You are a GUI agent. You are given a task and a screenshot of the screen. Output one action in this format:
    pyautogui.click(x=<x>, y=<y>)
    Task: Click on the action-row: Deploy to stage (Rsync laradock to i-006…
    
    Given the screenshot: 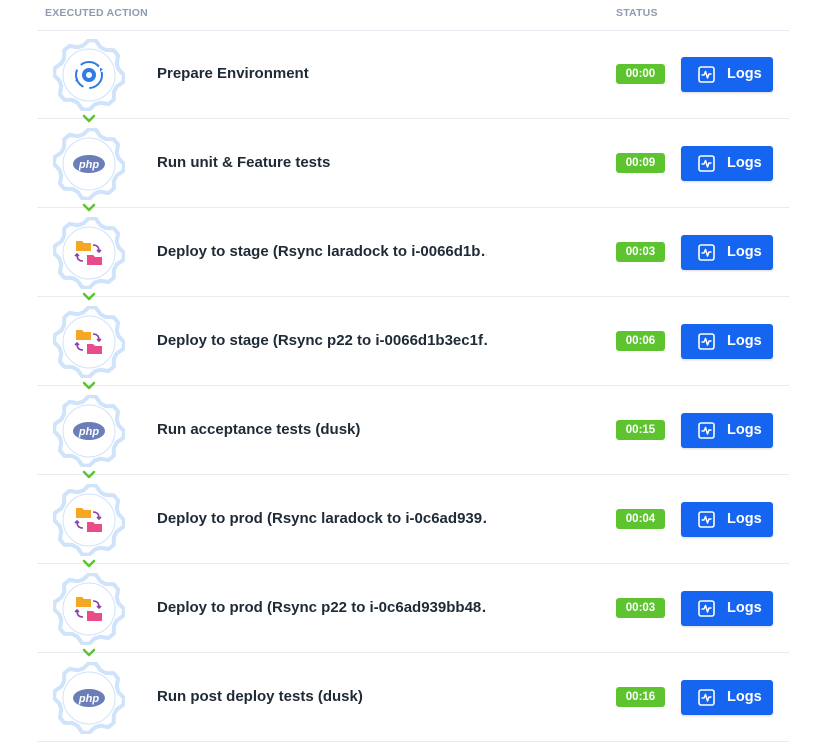 What is the action you would take?
    pyautogui.click(x=413, y=254)
    